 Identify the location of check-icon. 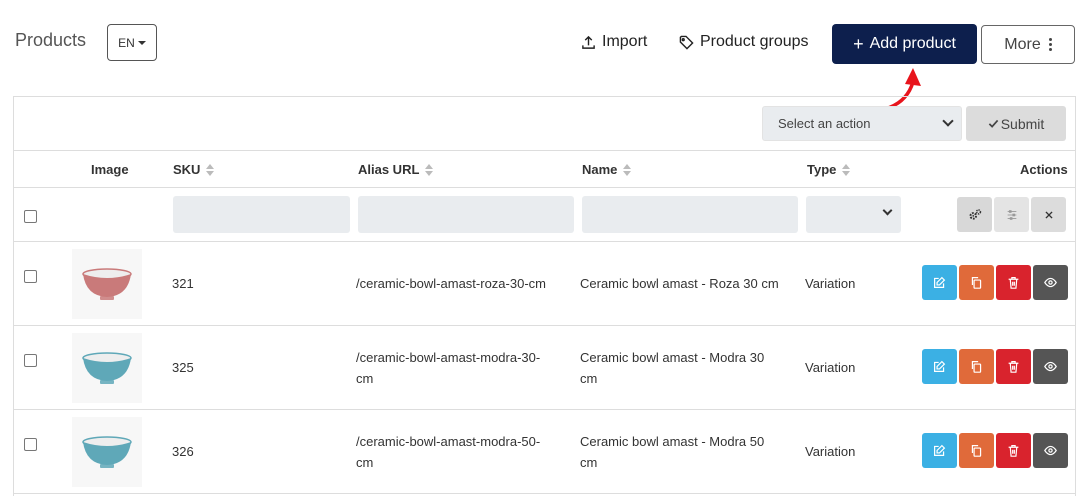
(993, 123).